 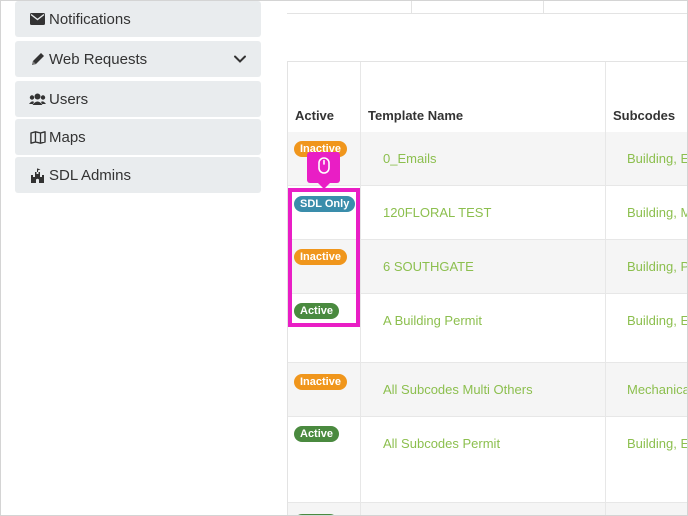 I want to click on chevron-down-icon, so click(x=240, y=59).